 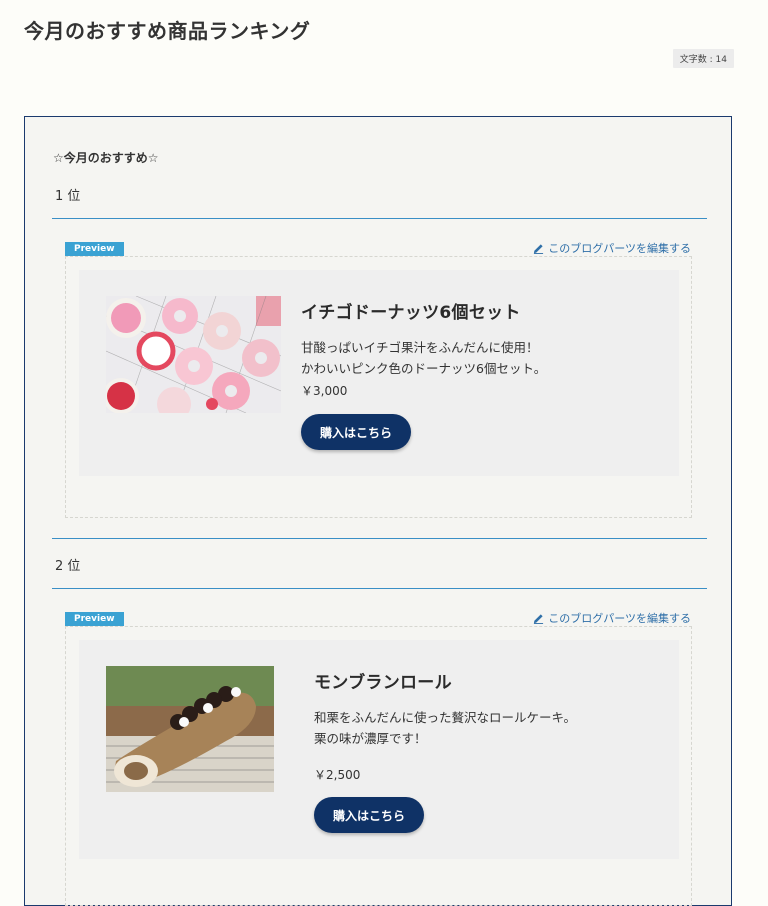 What do you see at coordinates (68, 196) in the screenshot?
I see `rank-label-1: 1 位` at bounding box center [68, 196].